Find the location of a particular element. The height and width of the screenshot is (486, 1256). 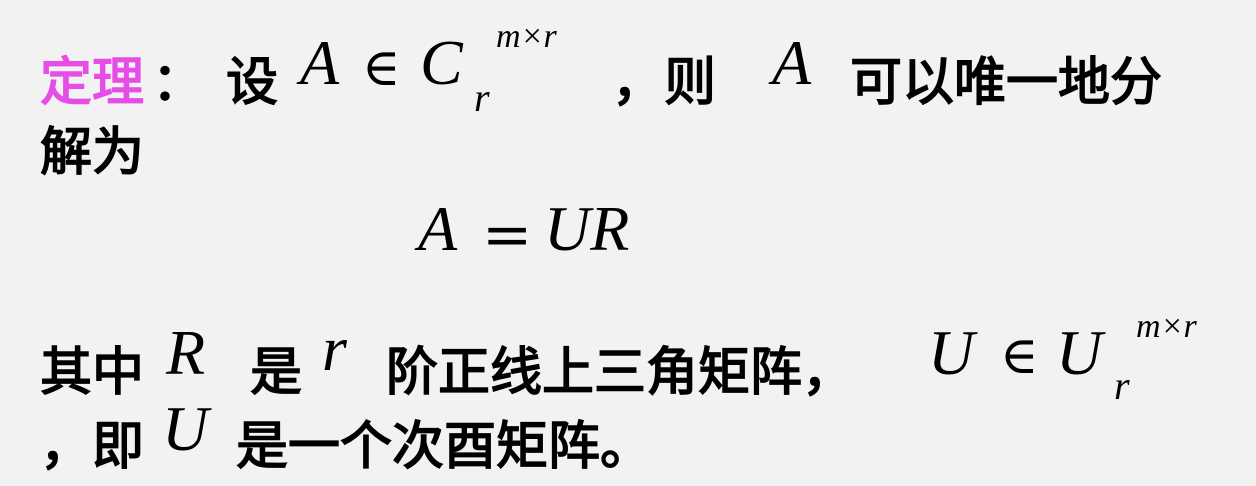

text-line4-start: ，即 is located at coordinates (92, 447).